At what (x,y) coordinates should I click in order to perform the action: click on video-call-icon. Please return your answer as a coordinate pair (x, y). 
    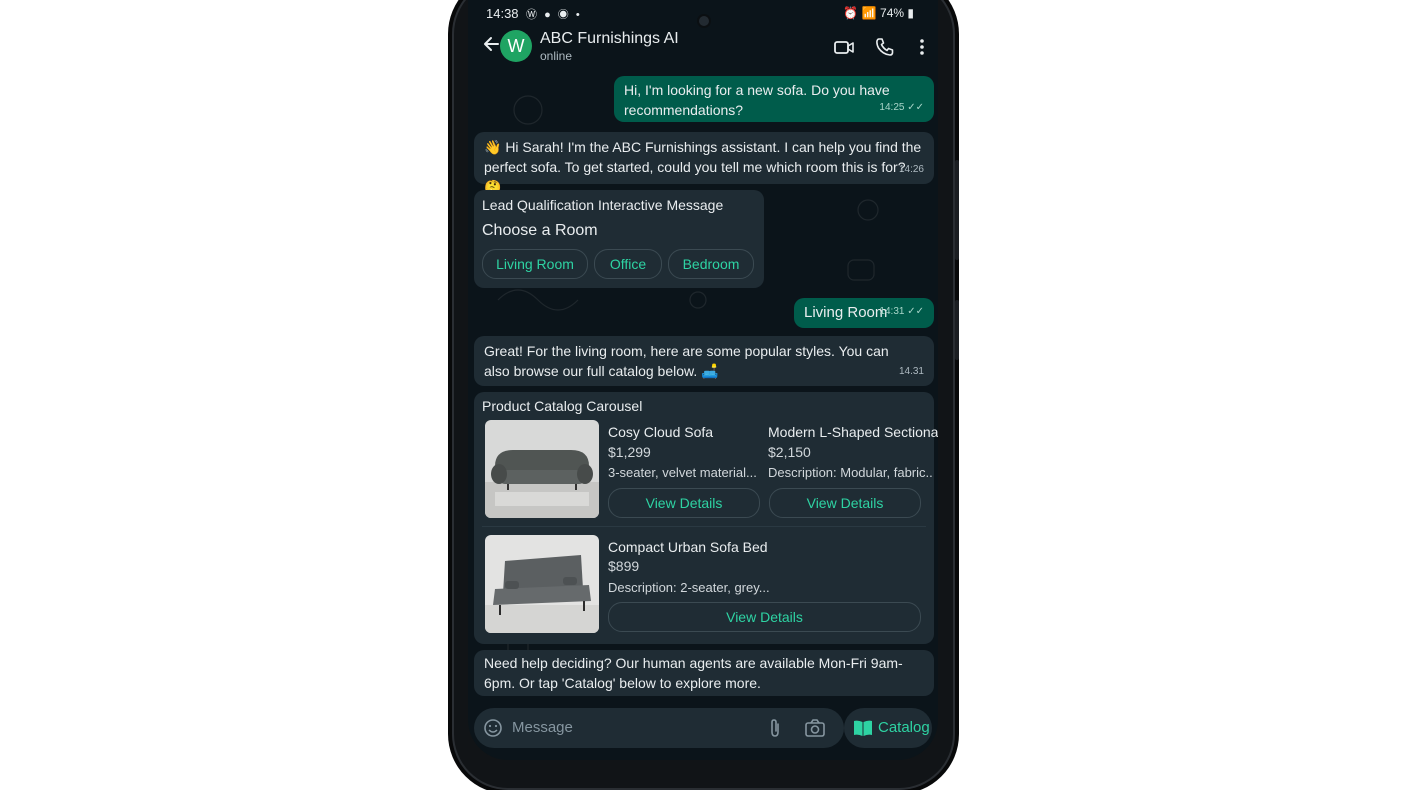
    Looking at the image, I should click on (844, 47).